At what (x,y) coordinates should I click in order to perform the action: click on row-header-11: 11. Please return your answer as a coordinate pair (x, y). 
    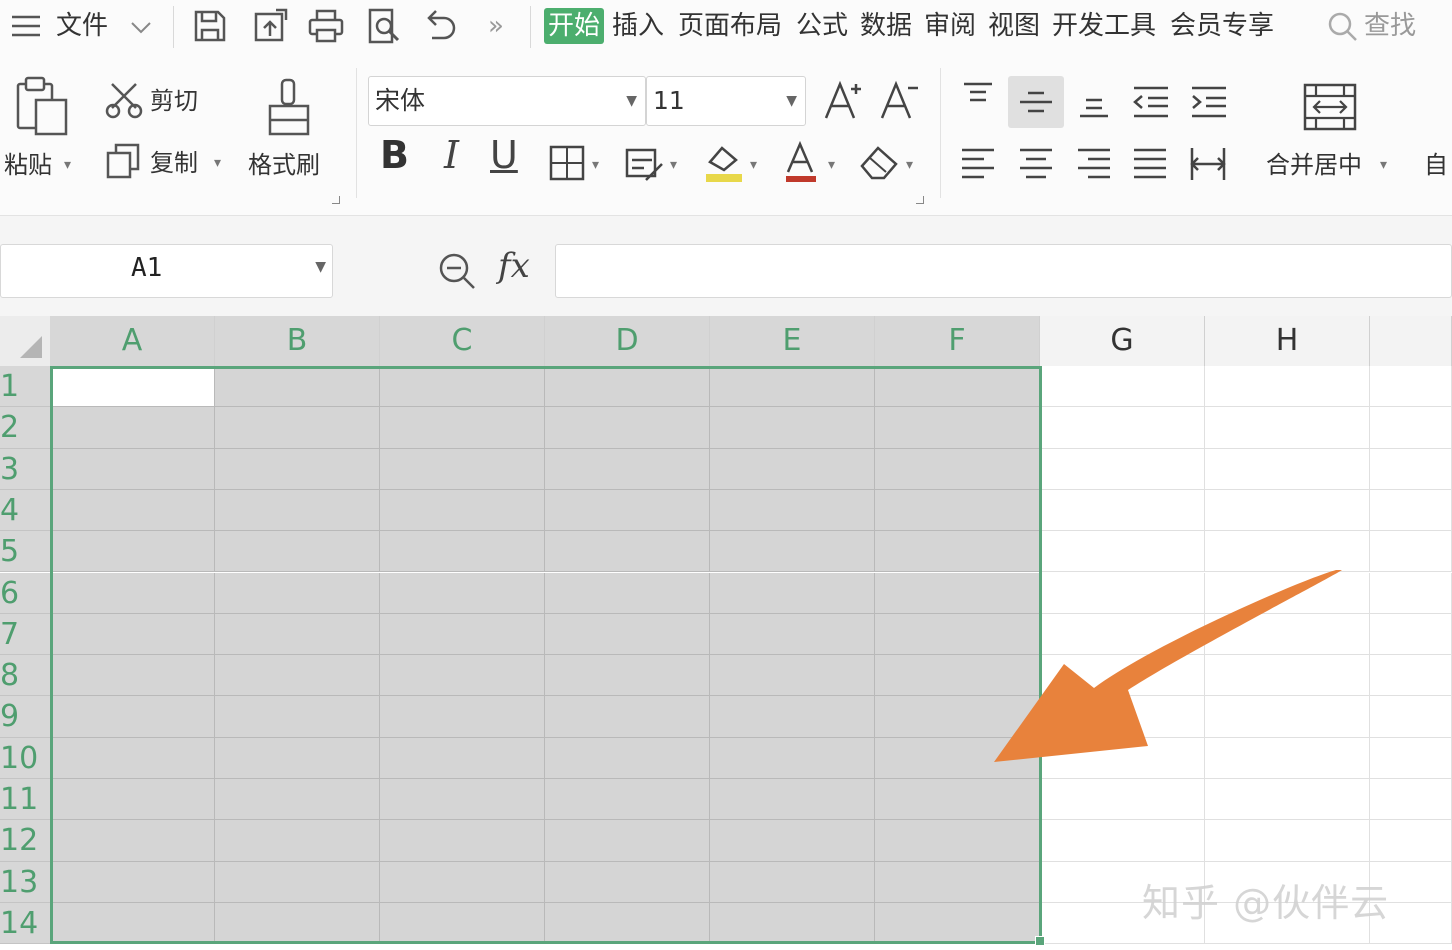
    Looking at the image, I should click on (25, 800).